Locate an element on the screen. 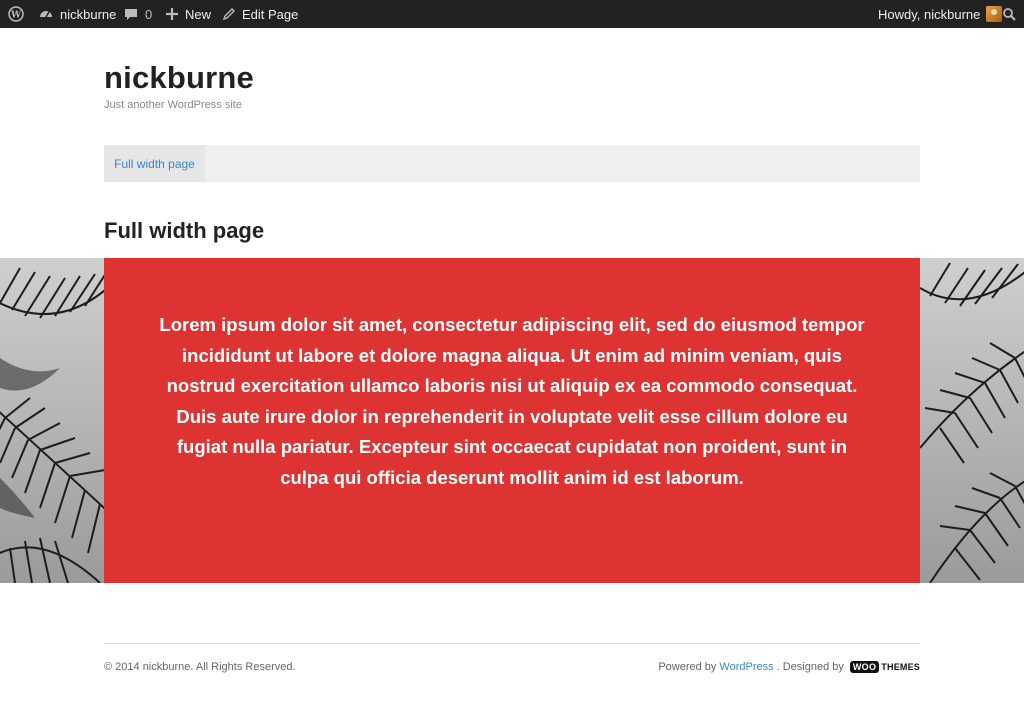 Image resolution: width=1024 pixels, height=724 pixels. howdy-label: Howdy, nickburne is located at coordinates (929, 14).